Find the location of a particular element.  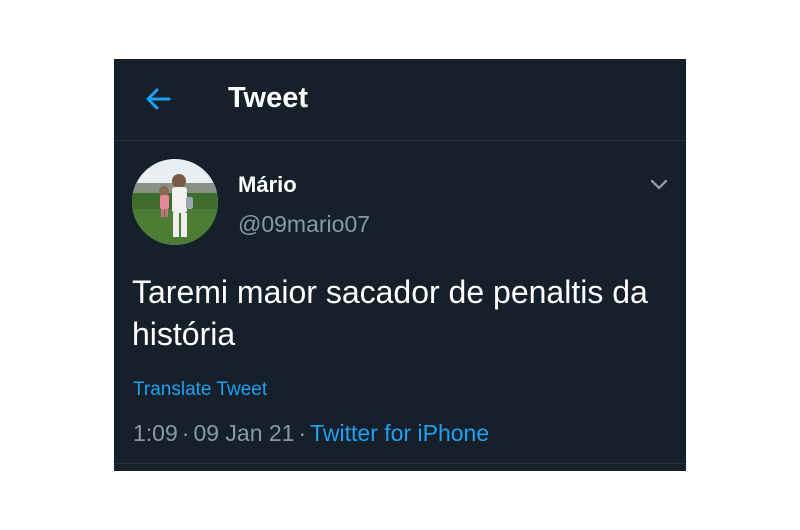

back-button is located at coordinates (158, 99).